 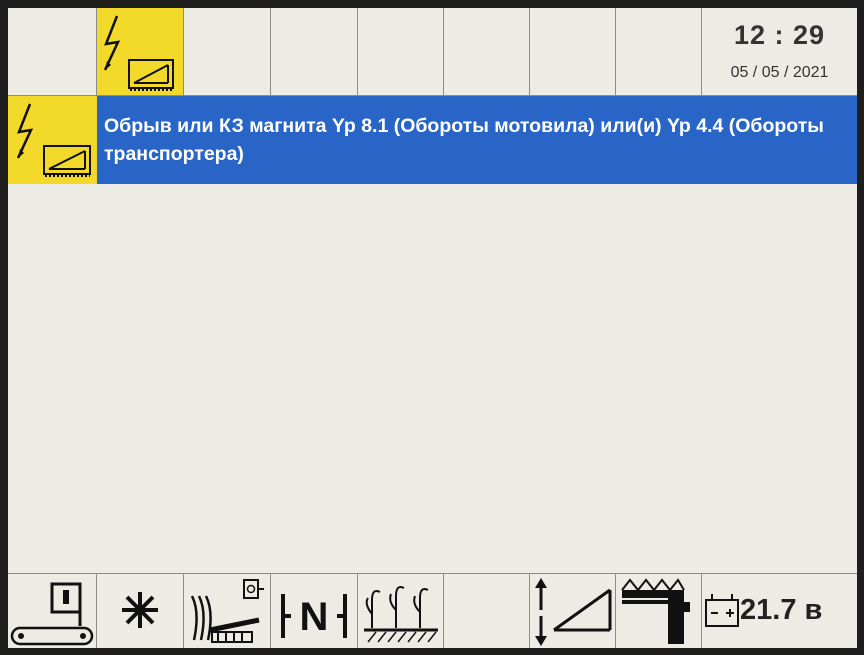 What do you see at coordinates (401, 614) in the screenshot?
I see `crop-field-icon` at bounding box center [401, 614].